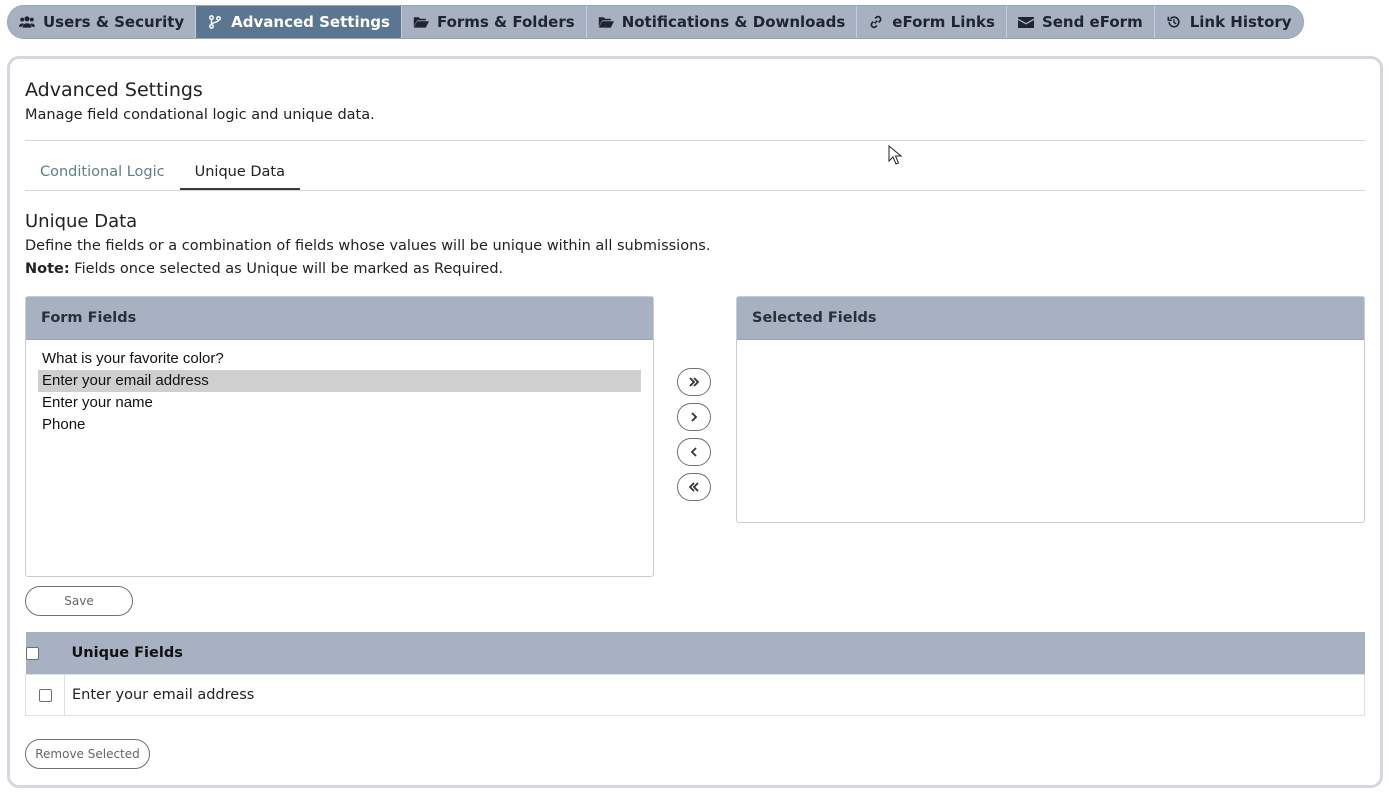 This screenshot has width=1389, height=793. What do you see at coordinates (114, 90) in the screenshot?
I see `page-title: Advanced Settings` at bounding box center [114, 90].